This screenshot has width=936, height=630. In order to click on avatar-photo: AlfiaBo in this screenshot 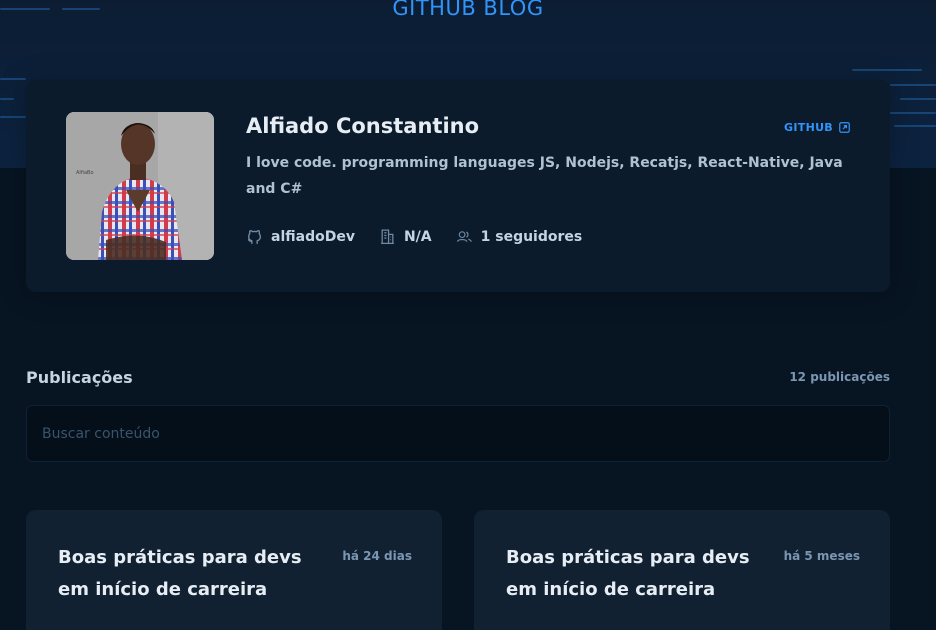, I will do `click(140, 186)`.